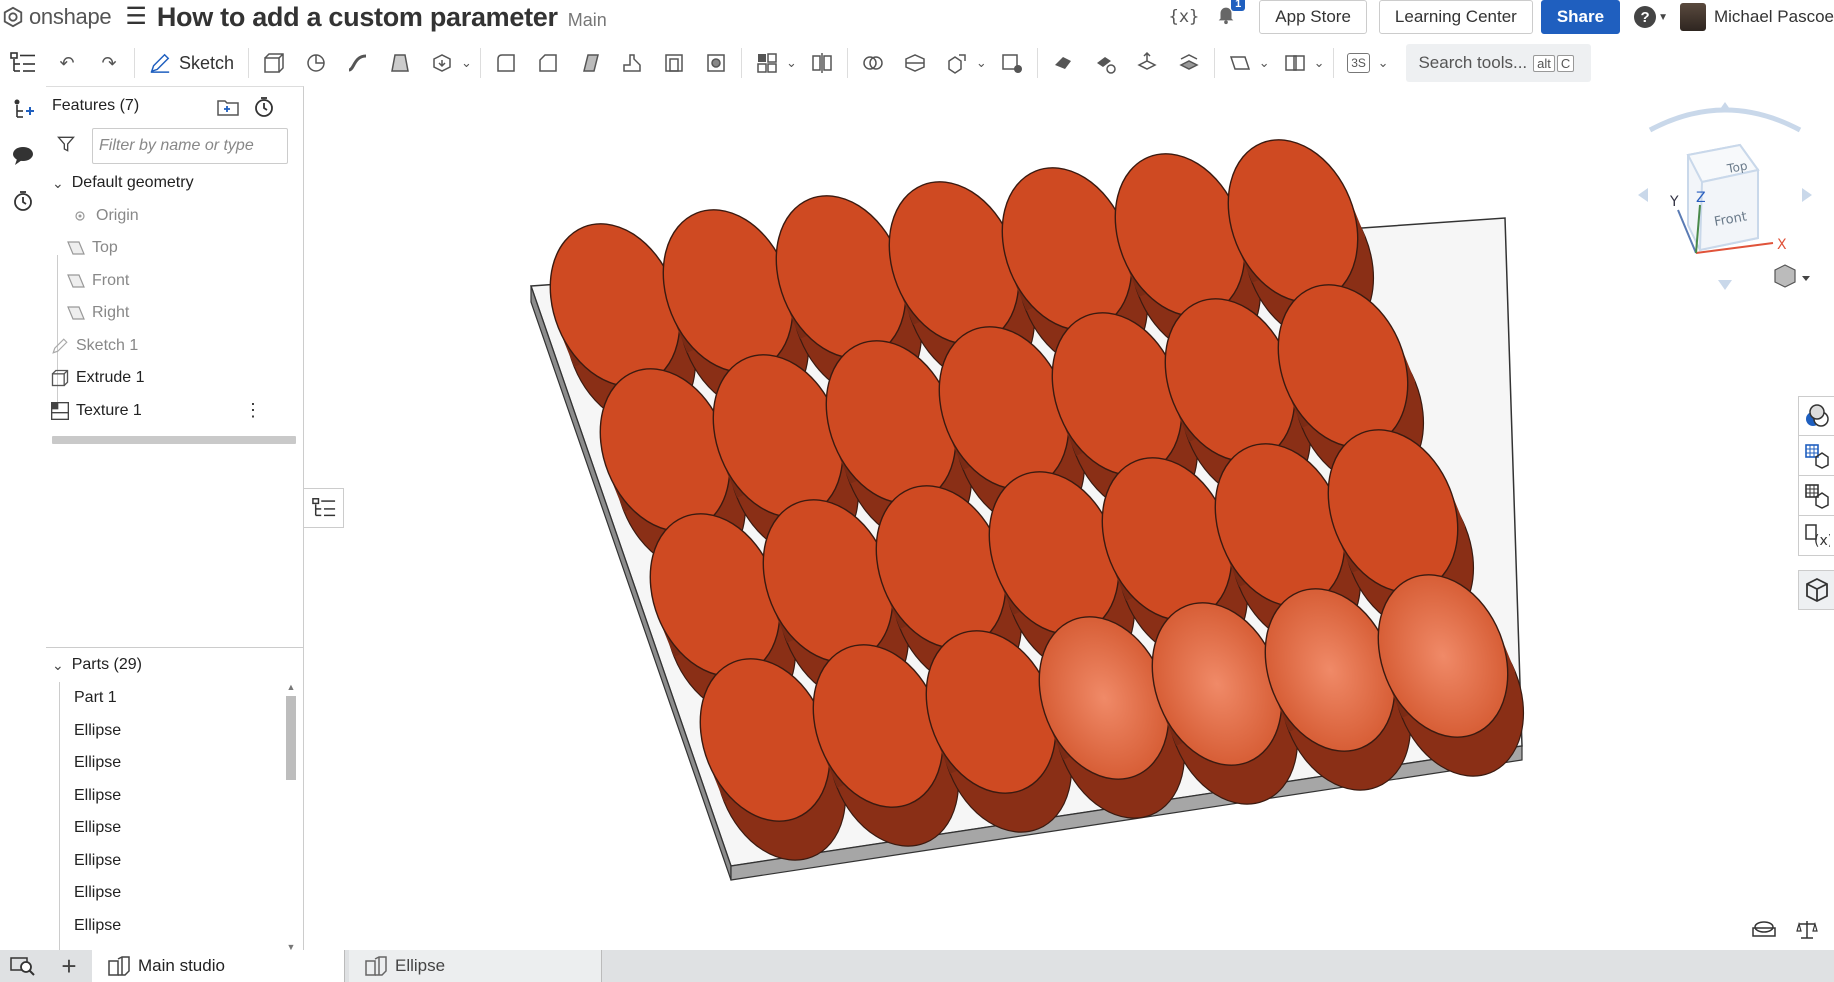 The height and width of the screenshot is (982, 1834). I want to click on tree-item-sketch1: Sketch 1, so click(174, 346).